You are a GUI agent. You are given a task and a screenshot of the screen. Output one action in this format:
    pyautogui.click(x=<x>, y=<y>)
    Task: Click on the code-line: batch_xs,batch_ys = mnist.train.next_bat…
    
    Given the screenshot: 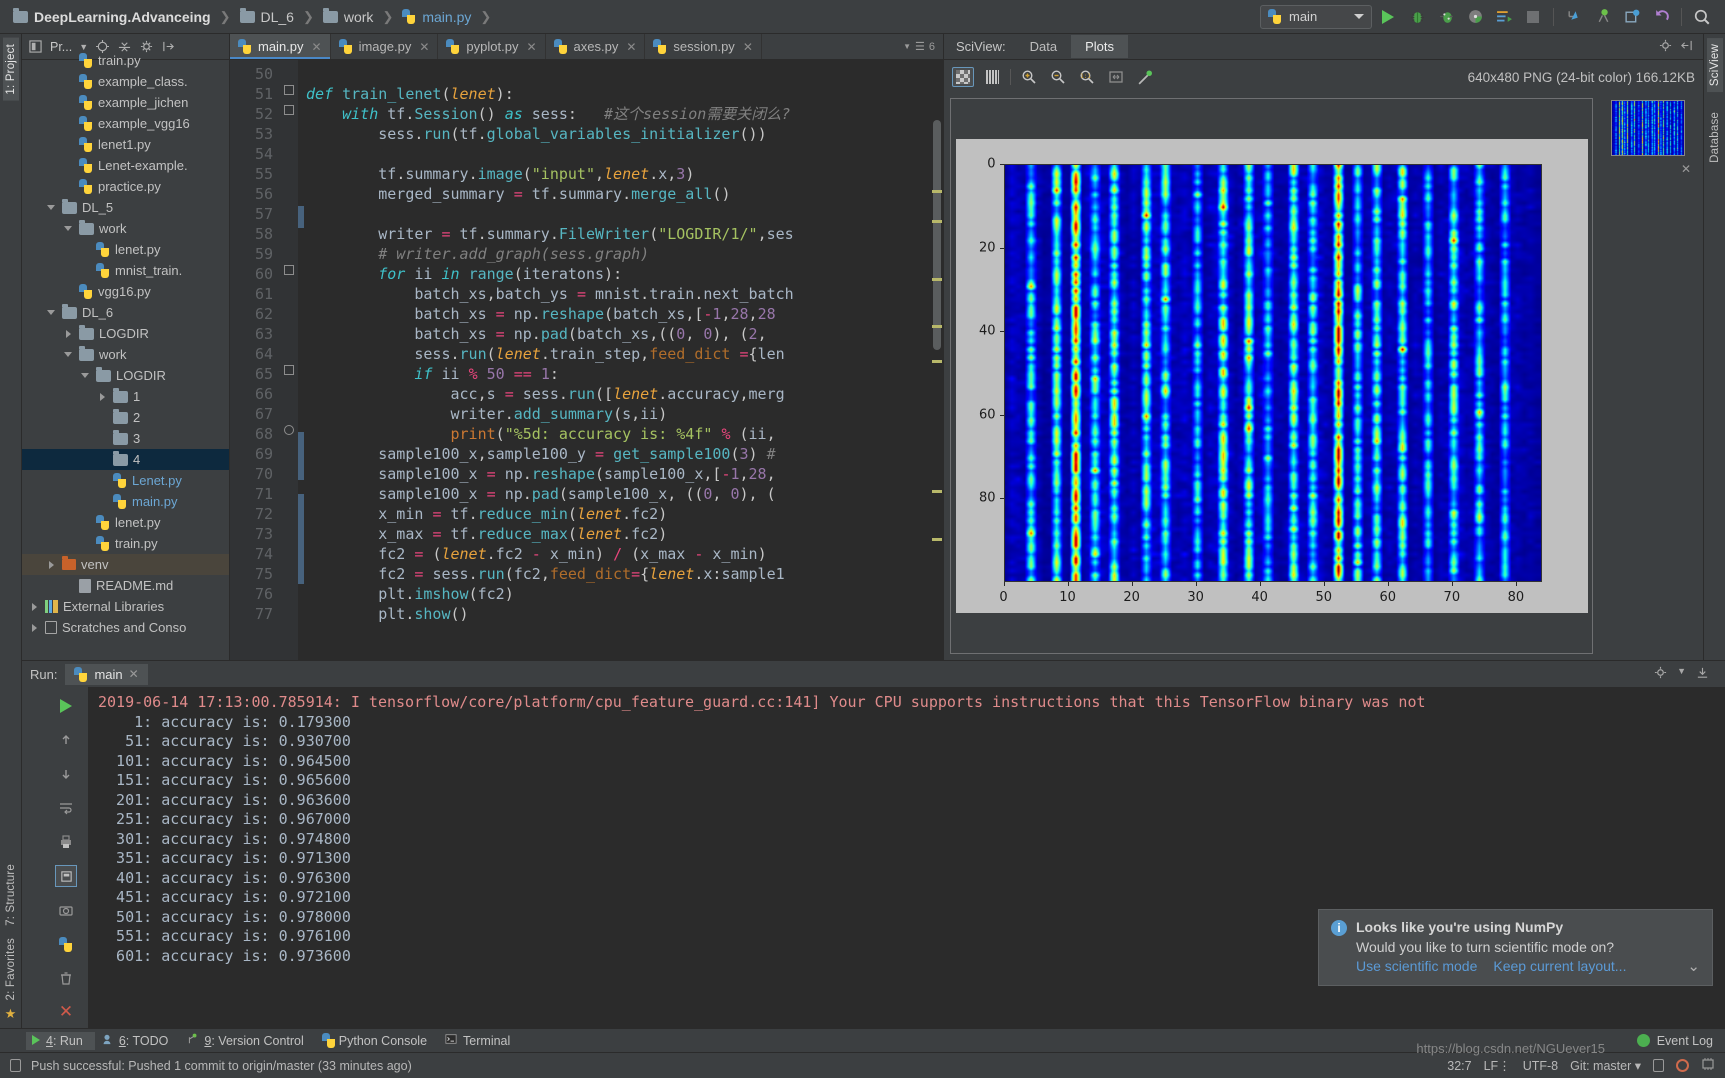 What is the action you would take?
    pyautogui.click(x=624, y=294)
    